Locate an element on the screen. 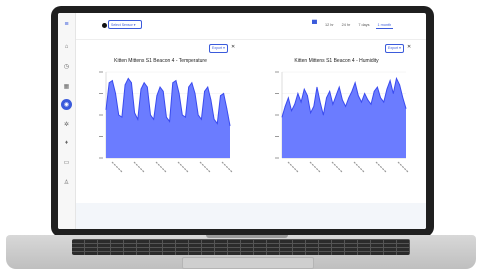  range-7days-button: 7 days is located at coordinates (363, 25).